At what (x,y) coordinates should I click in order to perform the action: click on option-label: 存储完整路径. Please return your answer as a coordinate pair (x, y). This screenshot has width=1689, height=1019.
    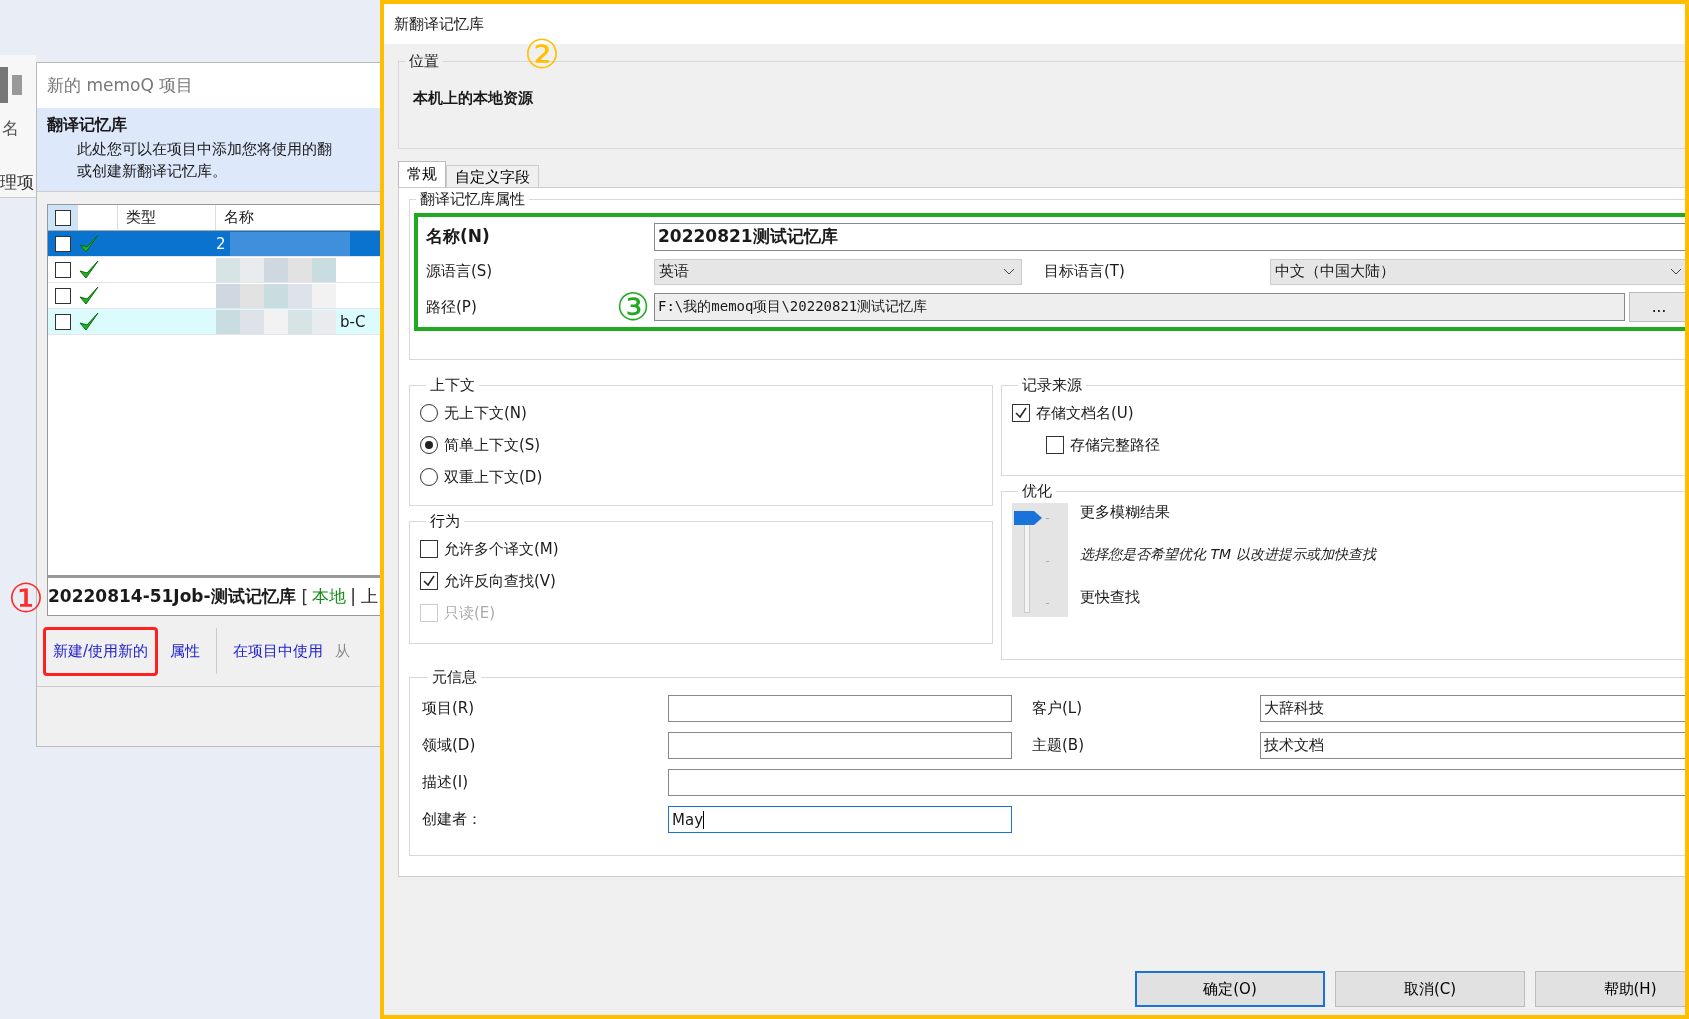
    Looking at the image, I should click on (1115, 445).